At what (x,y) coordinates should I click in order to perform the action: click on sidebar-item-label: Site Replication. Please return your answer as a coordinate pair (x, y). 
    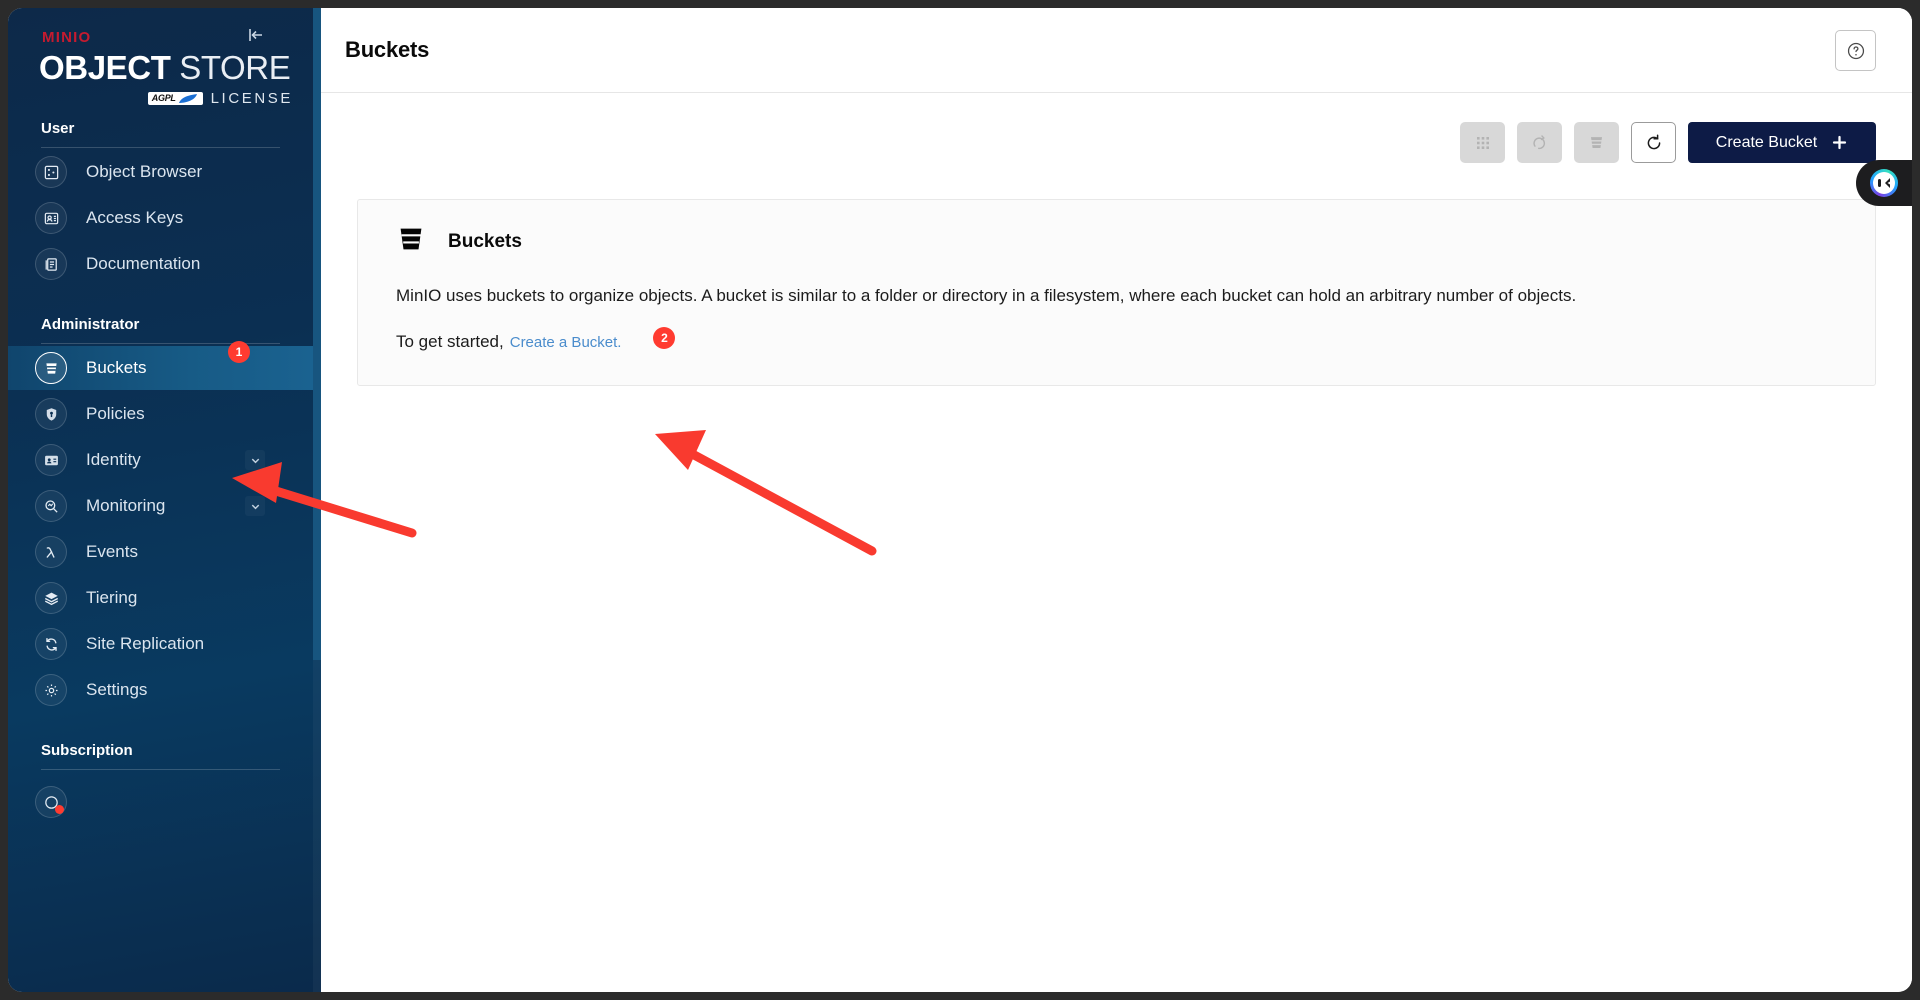
    Looking at the image, I should click on (145, 643).